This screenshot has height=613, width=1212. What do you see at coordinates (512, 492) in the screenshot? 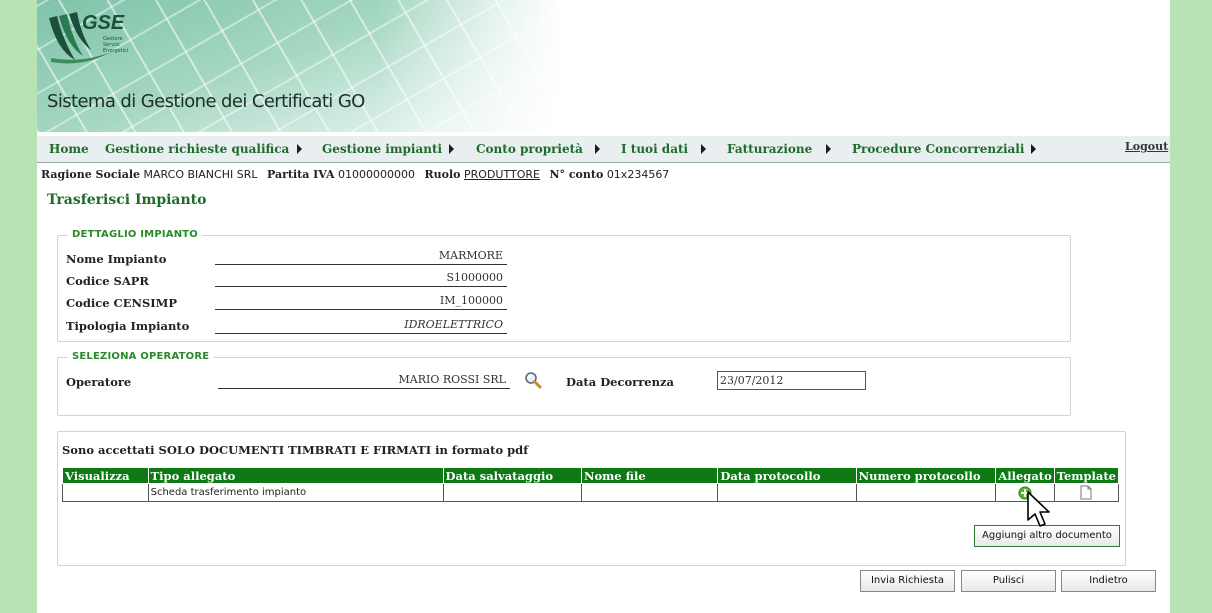
I see `cell-data-salvataggio` at bounding box center [512, 492].